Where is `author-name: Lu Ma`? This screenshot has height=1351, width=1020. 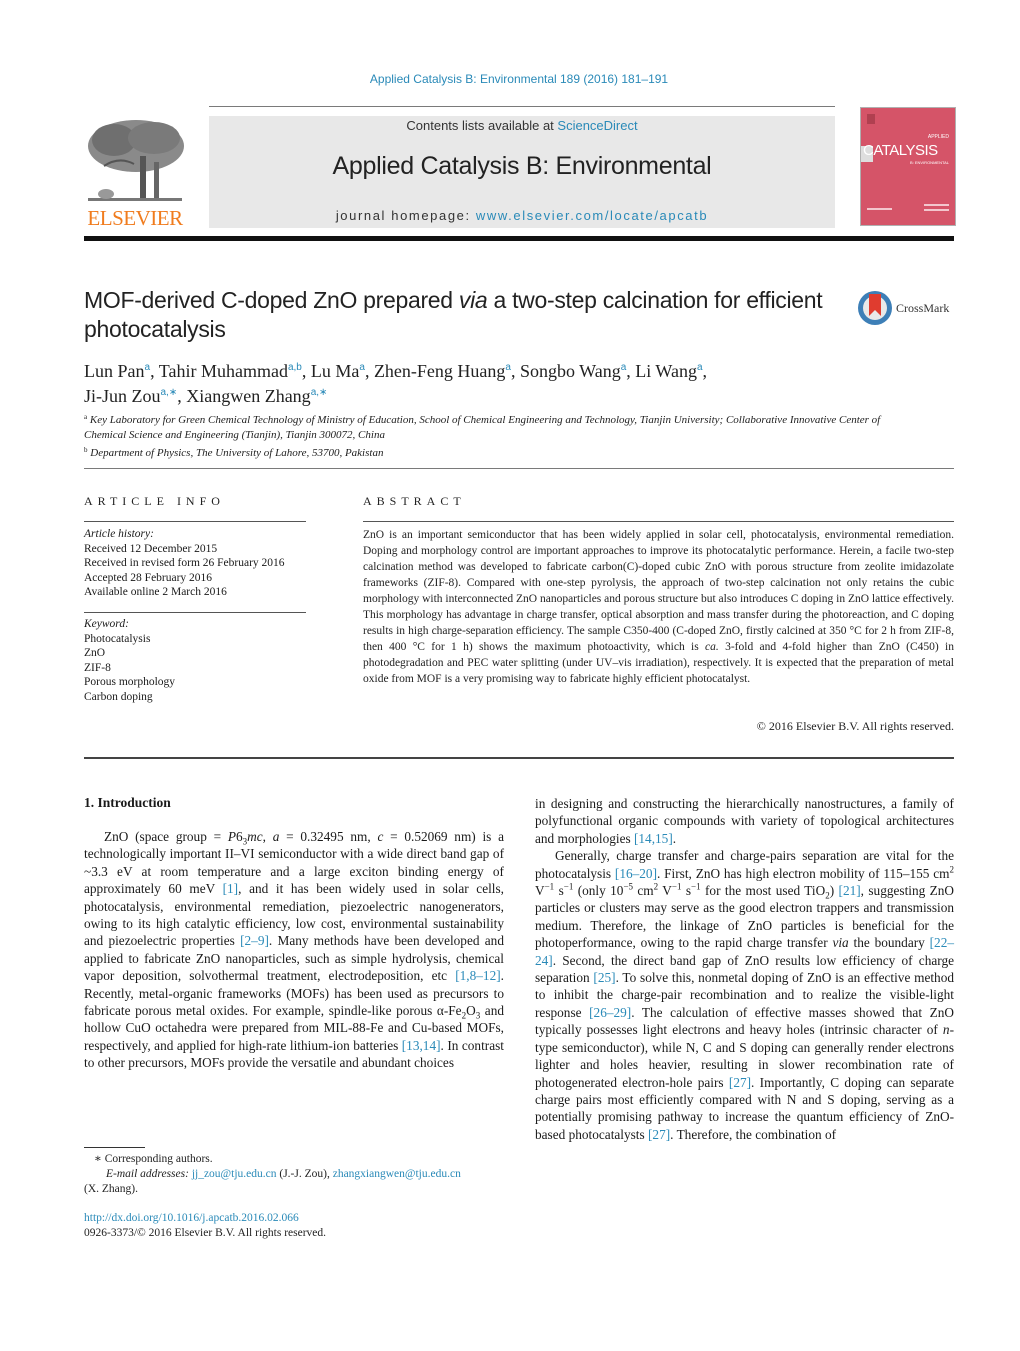 author-name: Lu Ma is located at coordinates (335, 371).